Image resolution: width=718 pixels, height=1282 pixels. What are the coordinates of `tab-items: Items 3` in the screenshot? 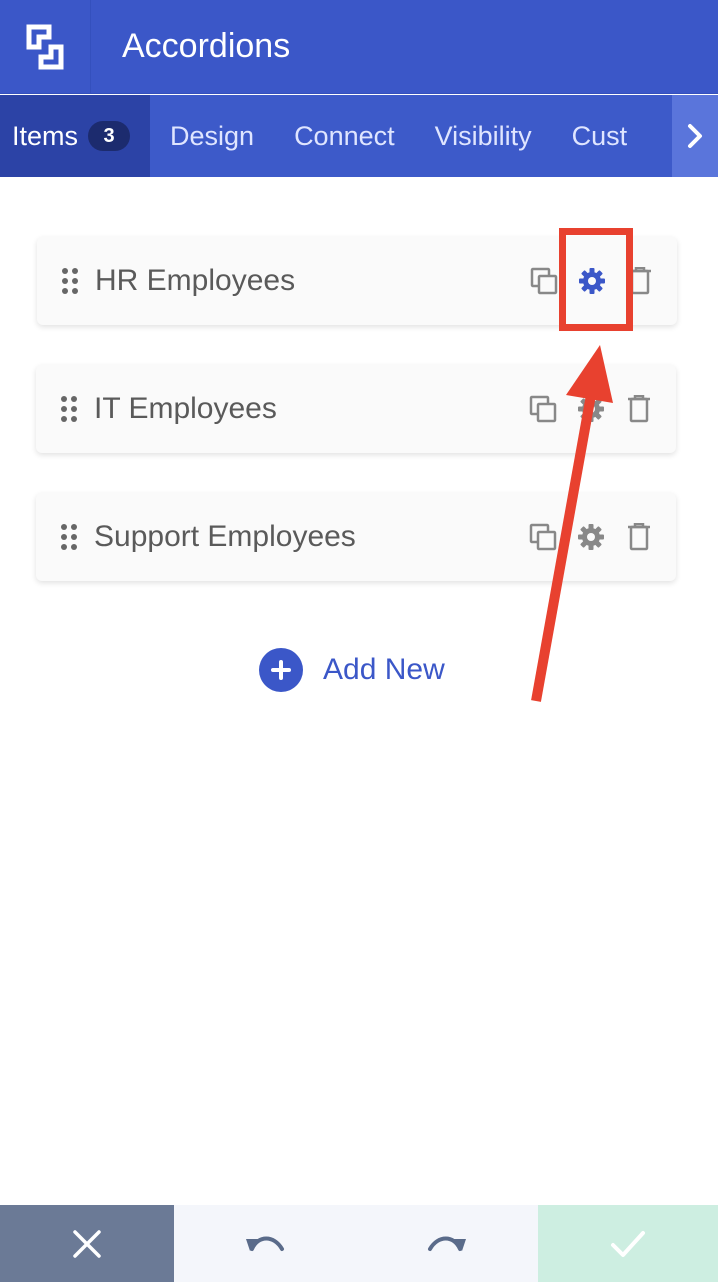 It's located at (75, 136).